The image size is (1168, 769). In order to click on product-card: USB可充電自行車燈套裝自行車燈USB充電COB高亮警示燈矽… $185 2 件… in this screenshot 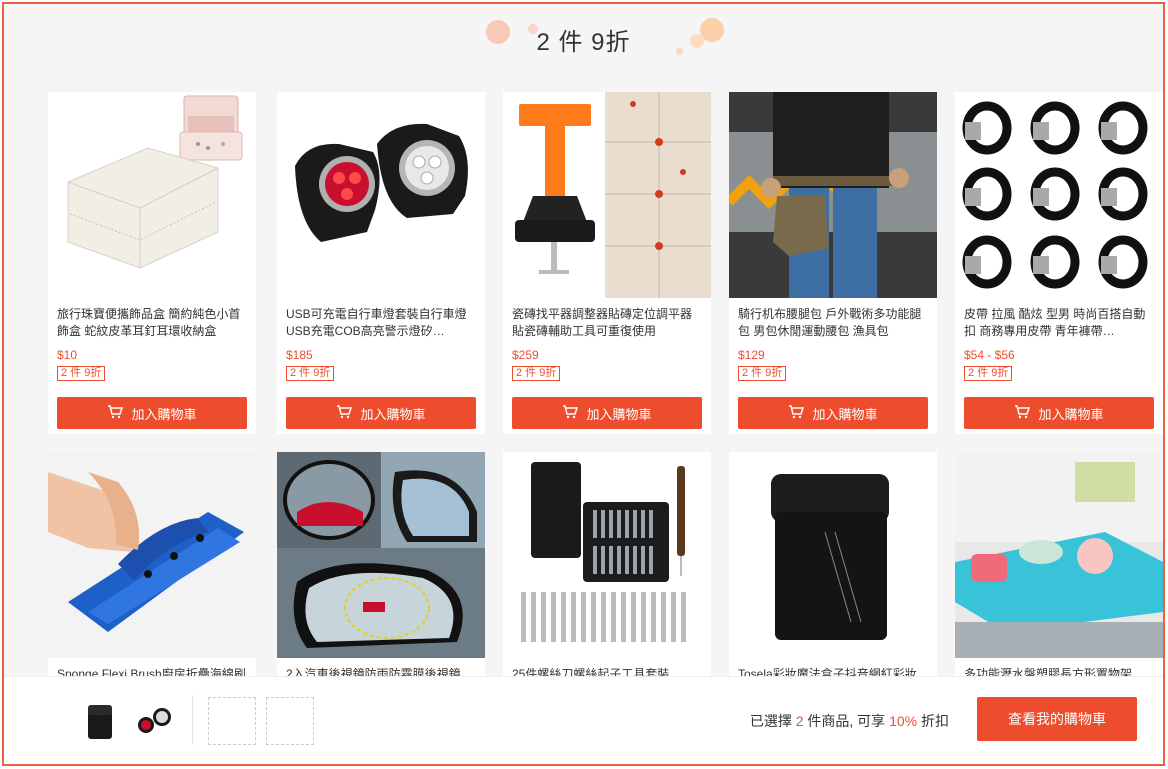, I will do `click(381, 263)`.